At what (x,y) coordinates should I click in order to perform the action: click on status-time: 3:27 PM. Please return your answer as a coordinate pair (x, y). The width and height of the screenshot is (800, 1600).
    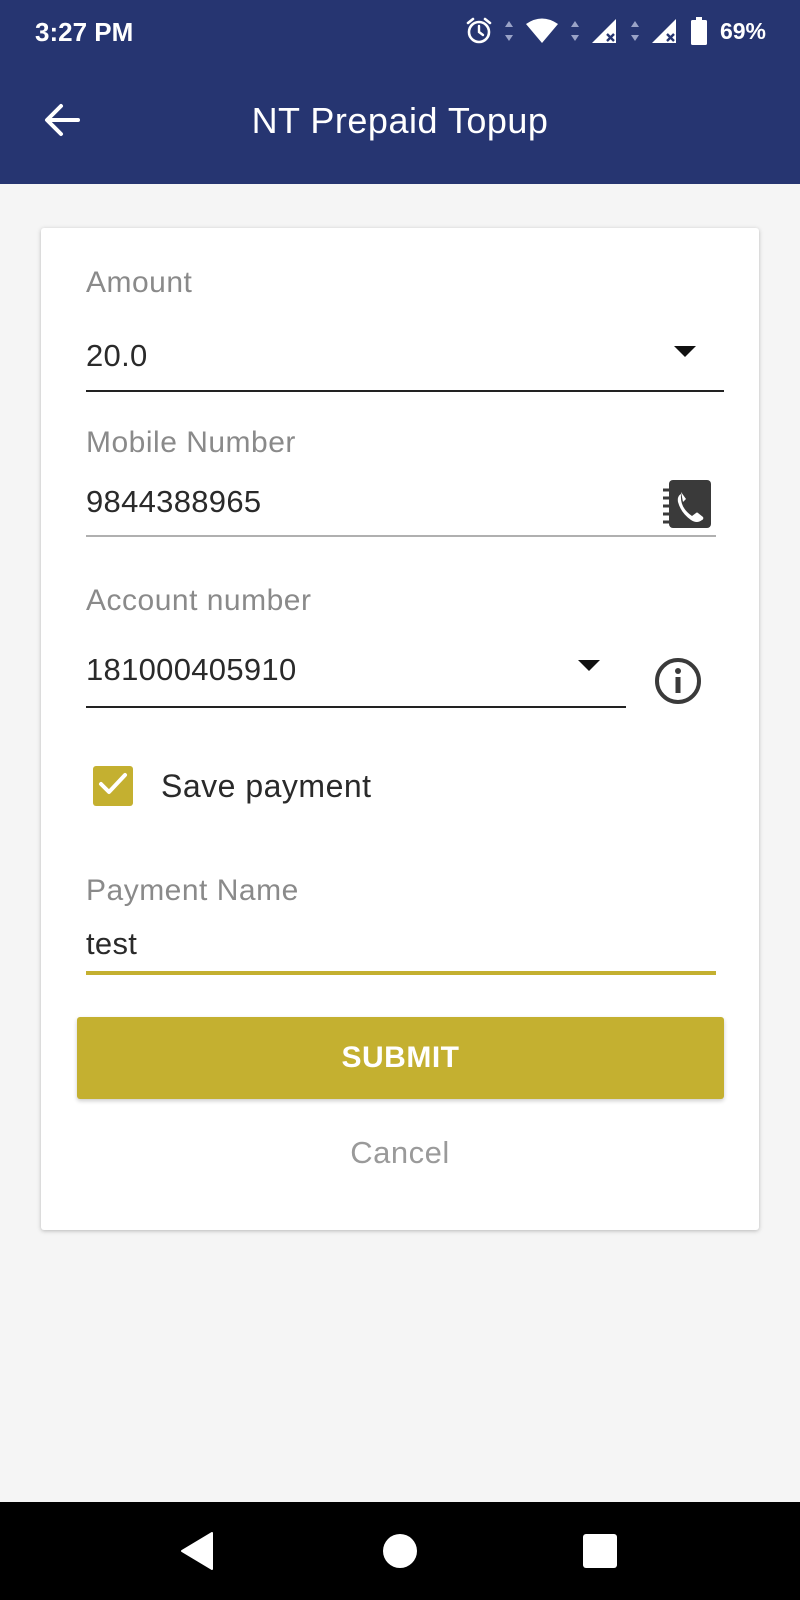
    Looking at the image, I should click on (84, 32).